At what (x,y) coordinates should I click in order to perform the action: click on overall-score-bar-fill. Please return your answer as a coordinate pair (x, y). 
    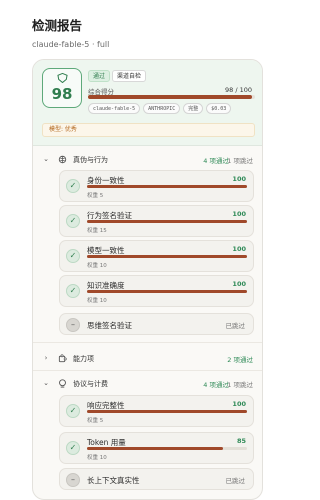
    Looking at the image, I should click on (170, 97).